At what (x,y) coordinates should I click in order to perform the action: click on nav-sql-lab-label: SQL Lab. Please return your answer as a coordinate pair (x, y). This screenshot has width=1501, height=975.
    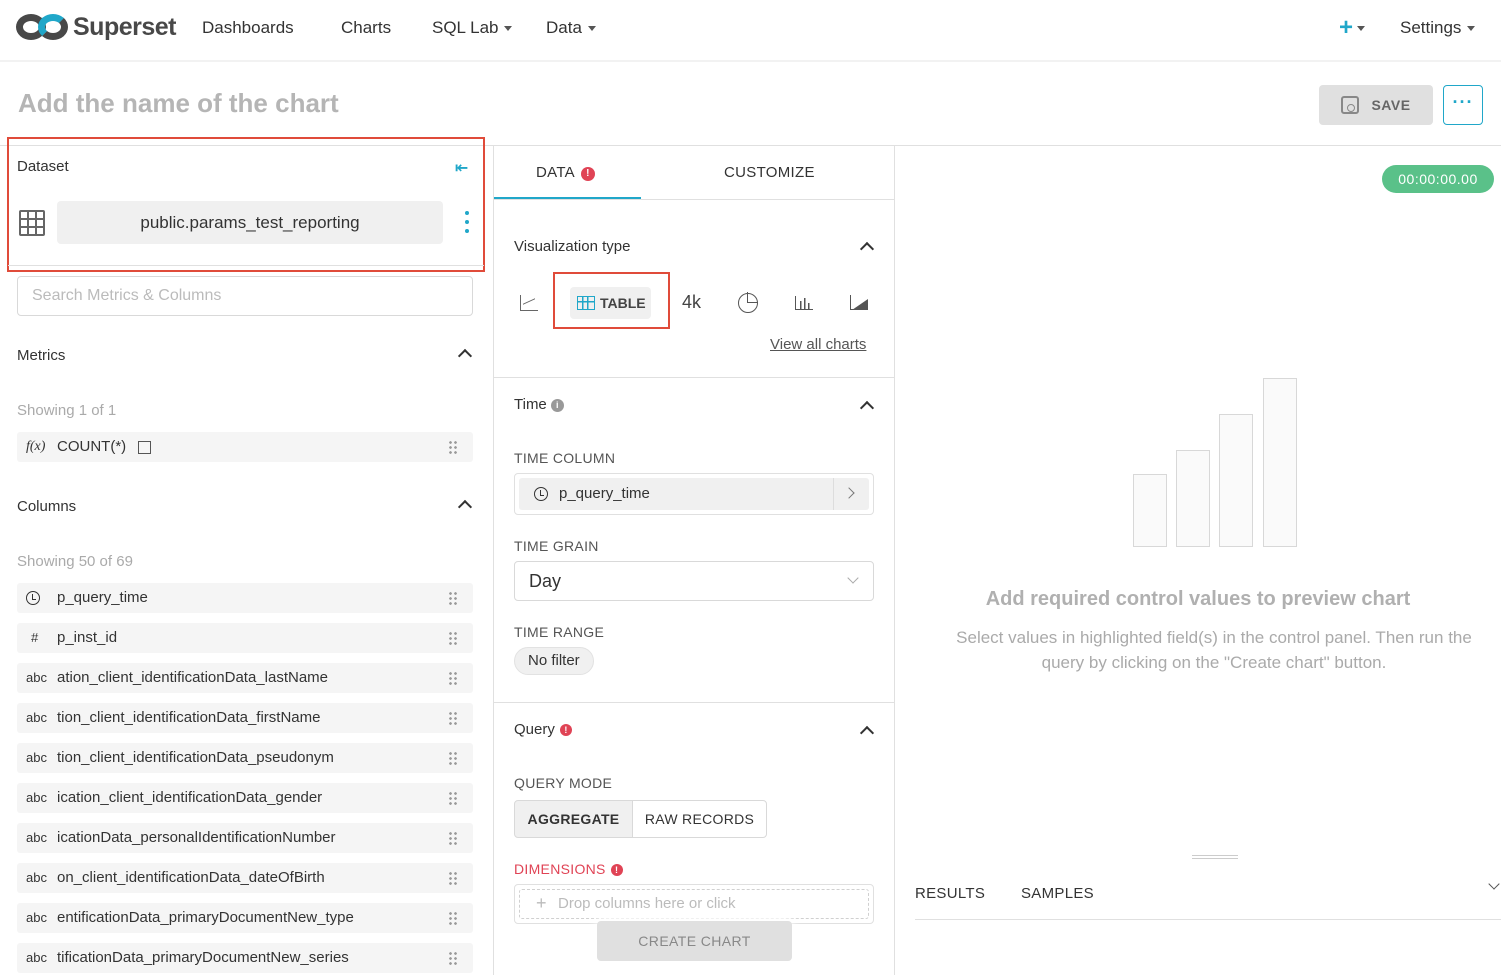
    Looking at the image, I should click on (465, 27).